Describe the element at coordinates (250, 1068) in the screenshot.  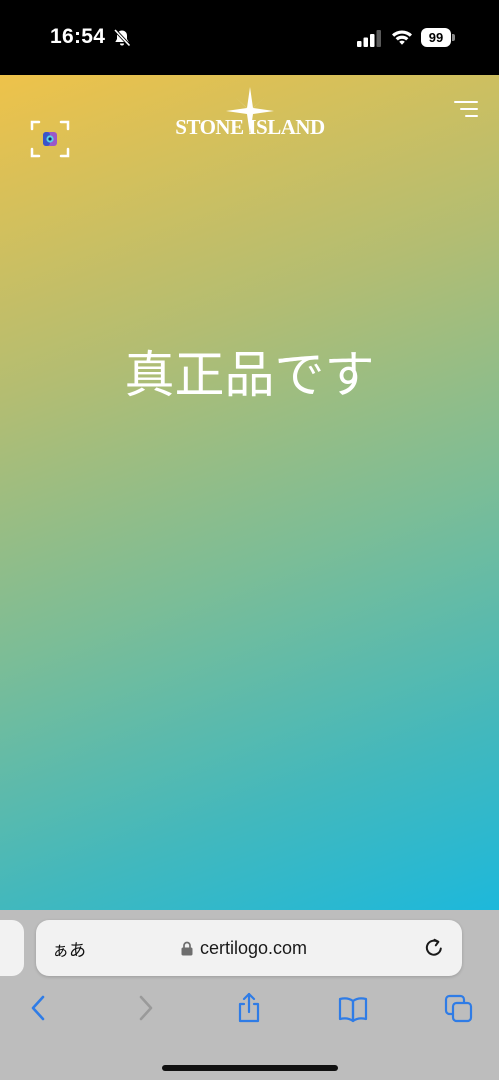
I see `home-indicator` at that location.